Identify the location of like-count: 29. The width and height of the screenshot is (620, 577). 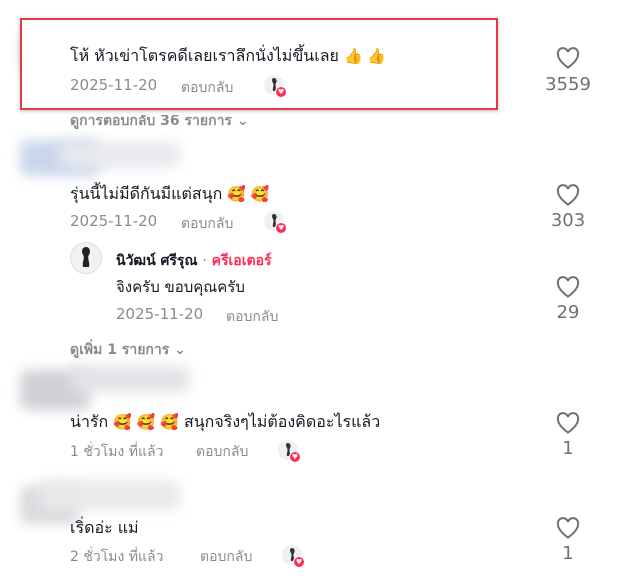
(568, 312).